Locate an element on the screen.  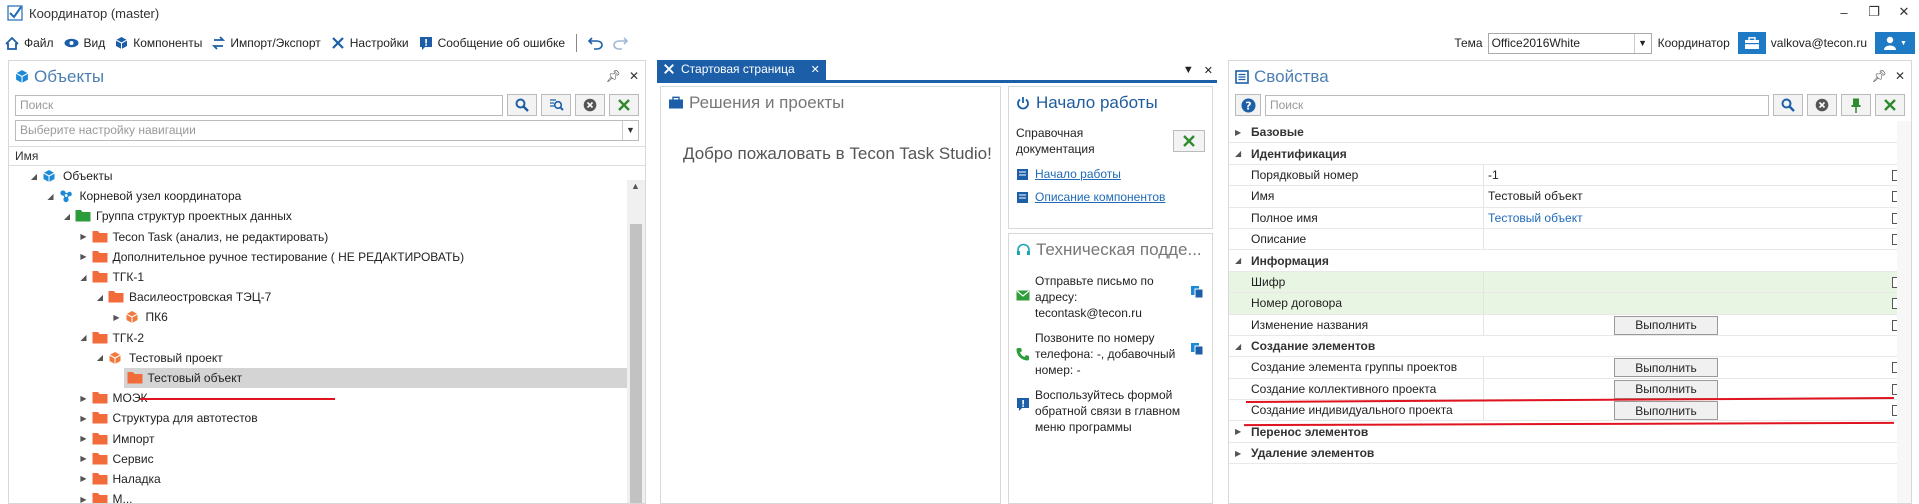
menu-components: Компоненты is located at coordinates (158, 43).